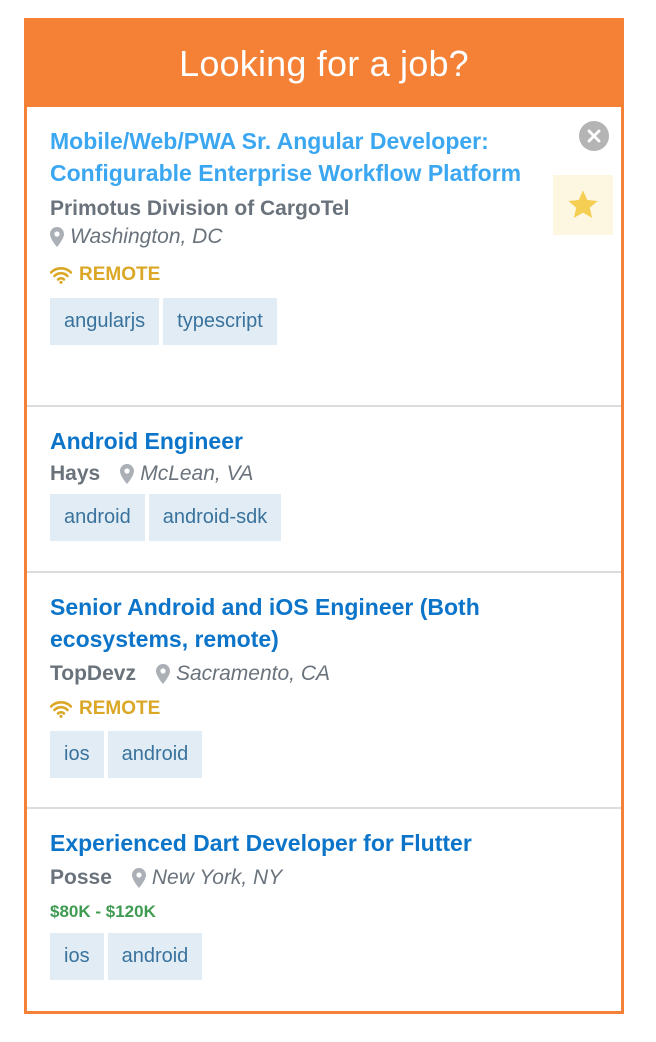 This screenshot has width=656, height=1042. I want to click on widget-title: Looking for a job?, so click(324, 63).